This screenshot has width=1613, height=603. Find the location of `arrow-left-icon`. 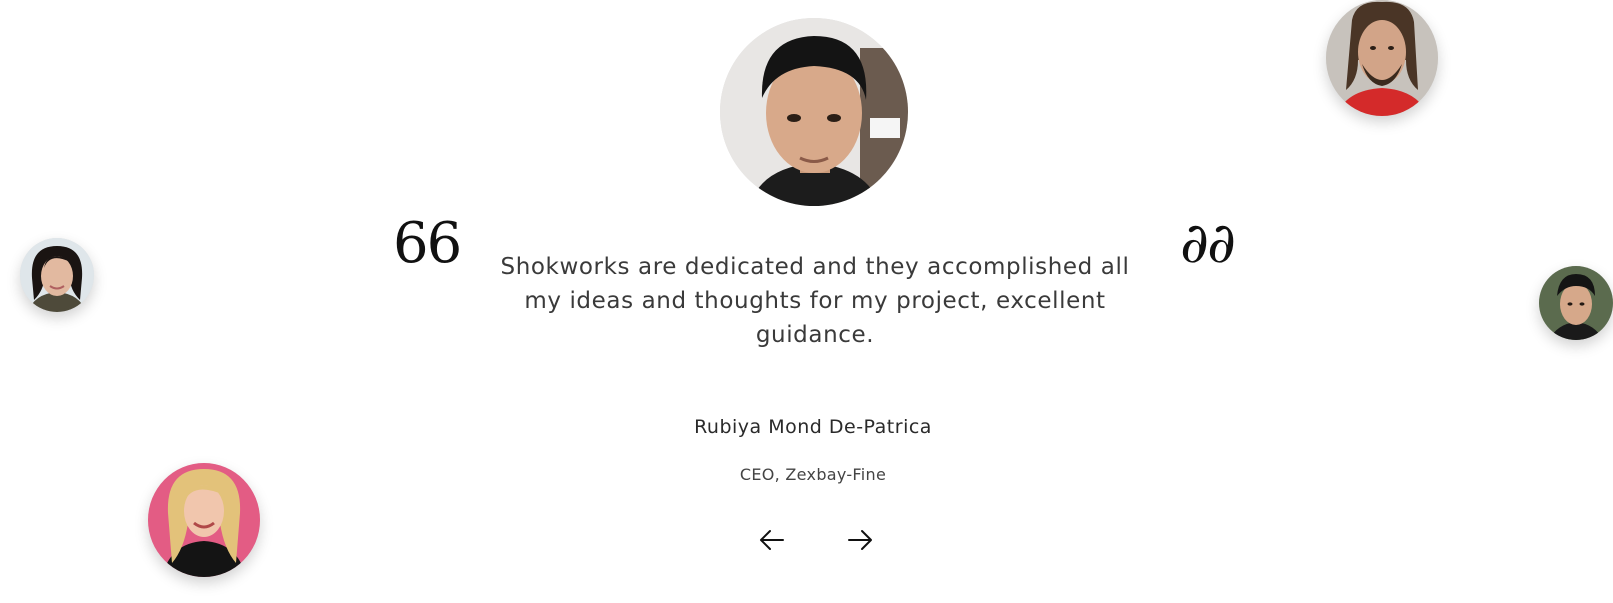

arrow-left-icon is located at coordinates (772, 540).